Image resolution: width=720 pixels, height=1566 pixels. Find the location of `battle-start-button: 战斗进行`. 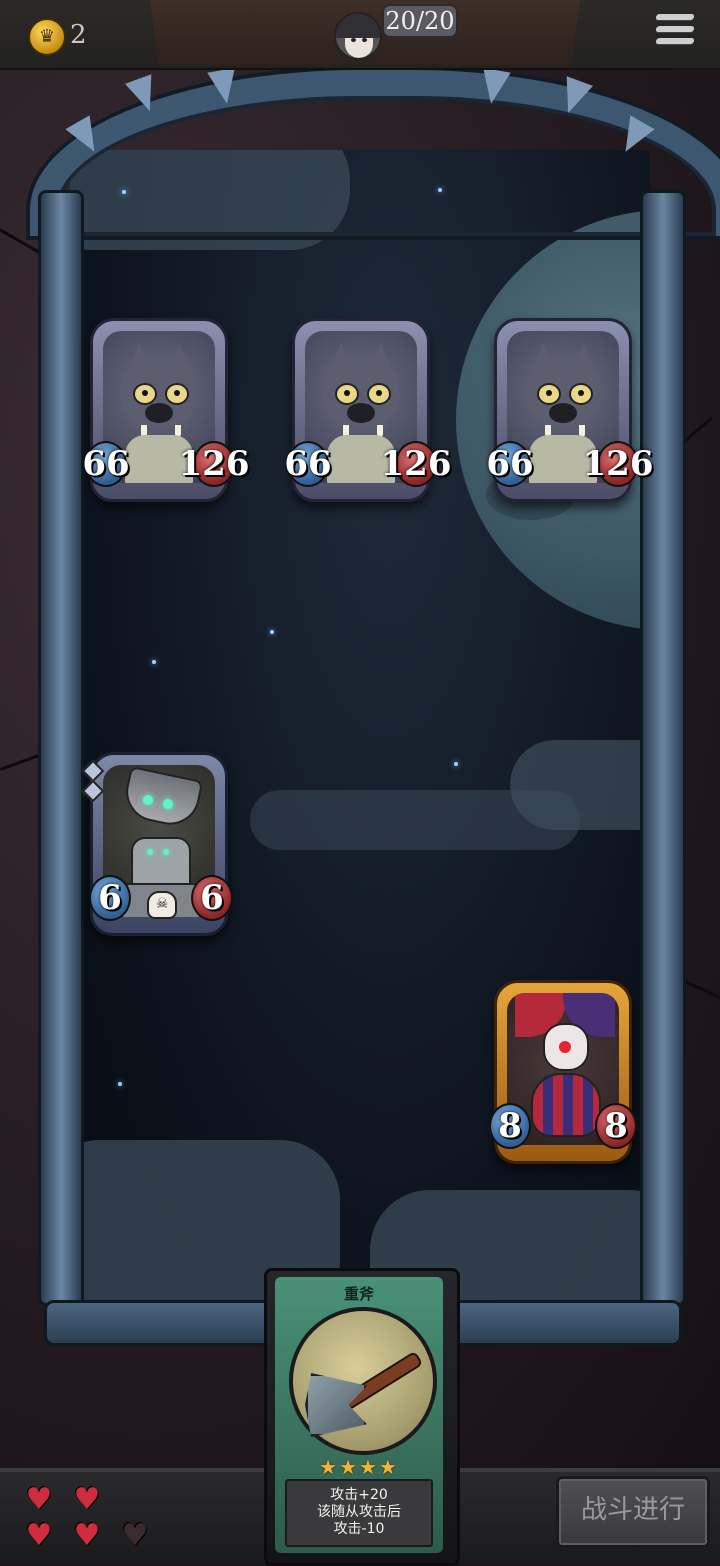

battle-start-button: 战斗进行 is located at coordinates (633, 1512).